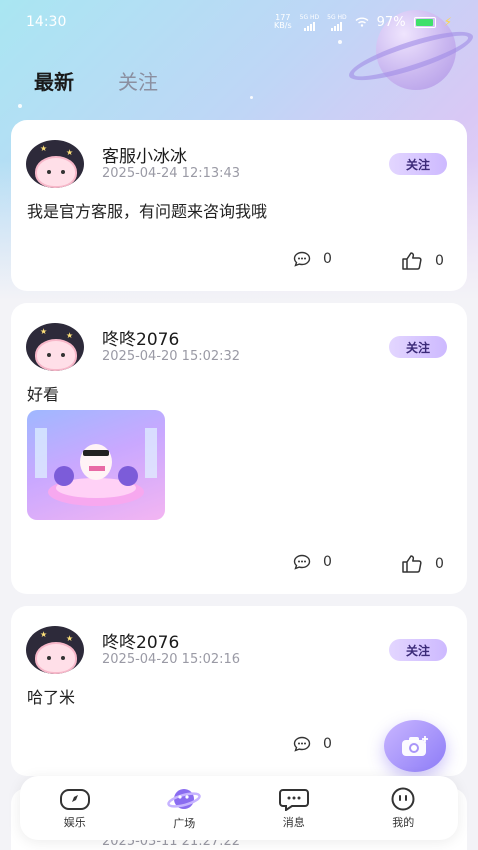 Image resolution: width=478 pixels, height=850 pixels. I want to click on nav-label: 消息, so click(293, 822).